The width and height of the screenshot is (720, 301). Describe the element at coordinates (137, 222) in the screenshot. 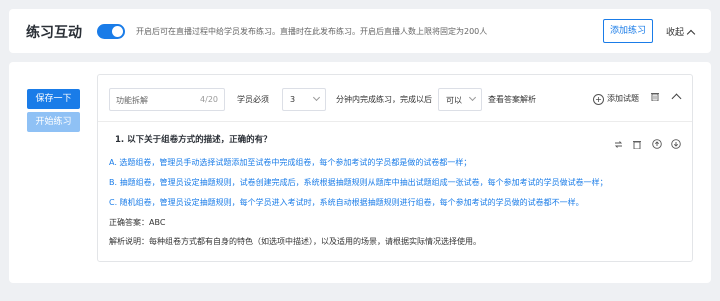

I see `correct-answer: 正确答案：ABC` at that location.